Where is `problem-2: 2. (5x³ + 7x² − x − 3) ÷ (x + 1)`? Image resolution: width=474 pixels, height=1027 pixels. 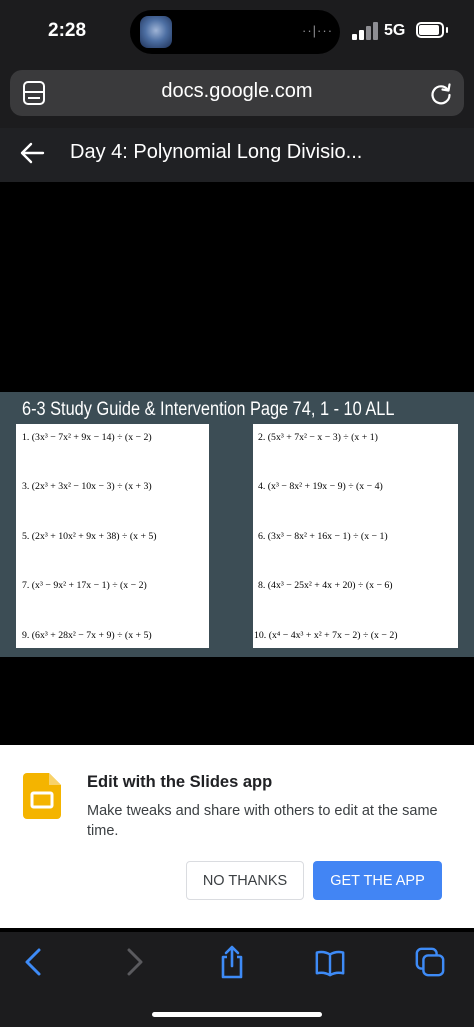
problem-2: 2. (5x³ + 7x² − x − 3) ÷ (x + 1) is located at coordinates (318, 437).